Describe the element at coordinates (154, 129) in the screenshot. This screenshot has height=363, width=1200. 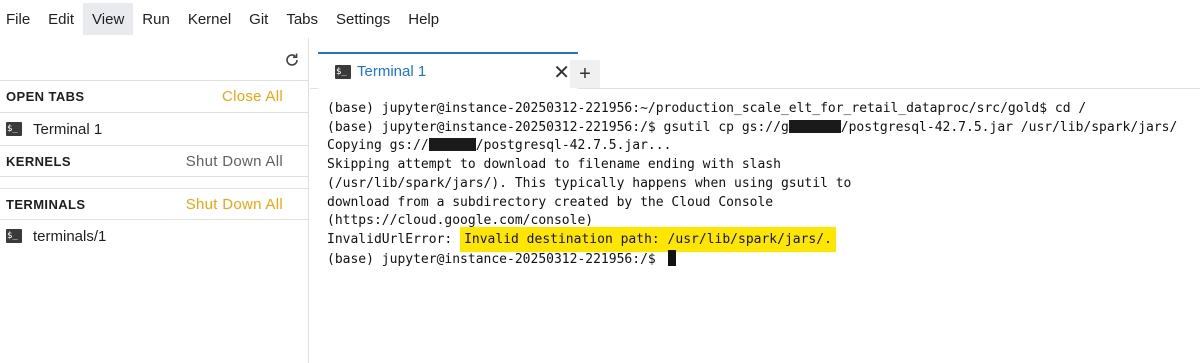
I see `open-tab-item-terminal-1: $_ Terminal 1` at that location.